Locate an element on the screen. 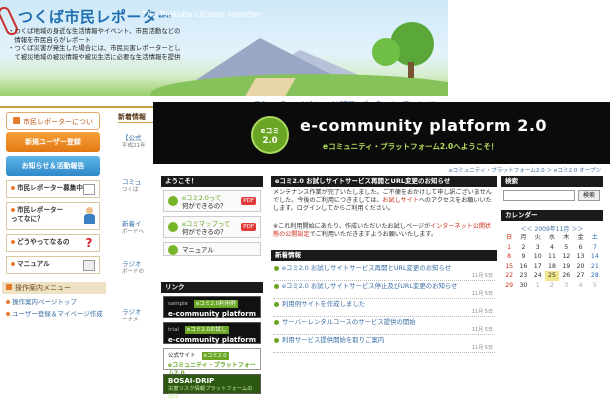 The image size is (610, 400). about-reporter-link: 市民レポーターについて is located at coordinates (53, 128).